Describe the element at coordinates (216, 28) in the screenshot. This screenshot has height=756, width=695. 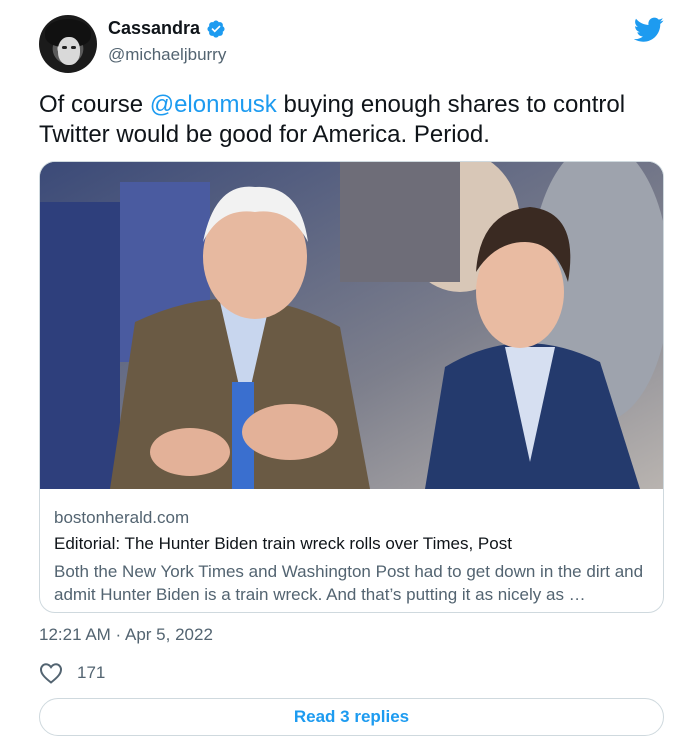
I see `verified-badge-icon` at that location.